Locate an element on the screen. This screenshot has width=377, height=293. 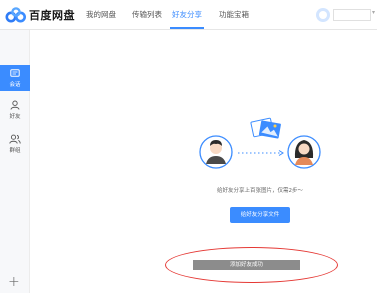
toast-message: 添加好友成功 is located at coordinates (246, 265).